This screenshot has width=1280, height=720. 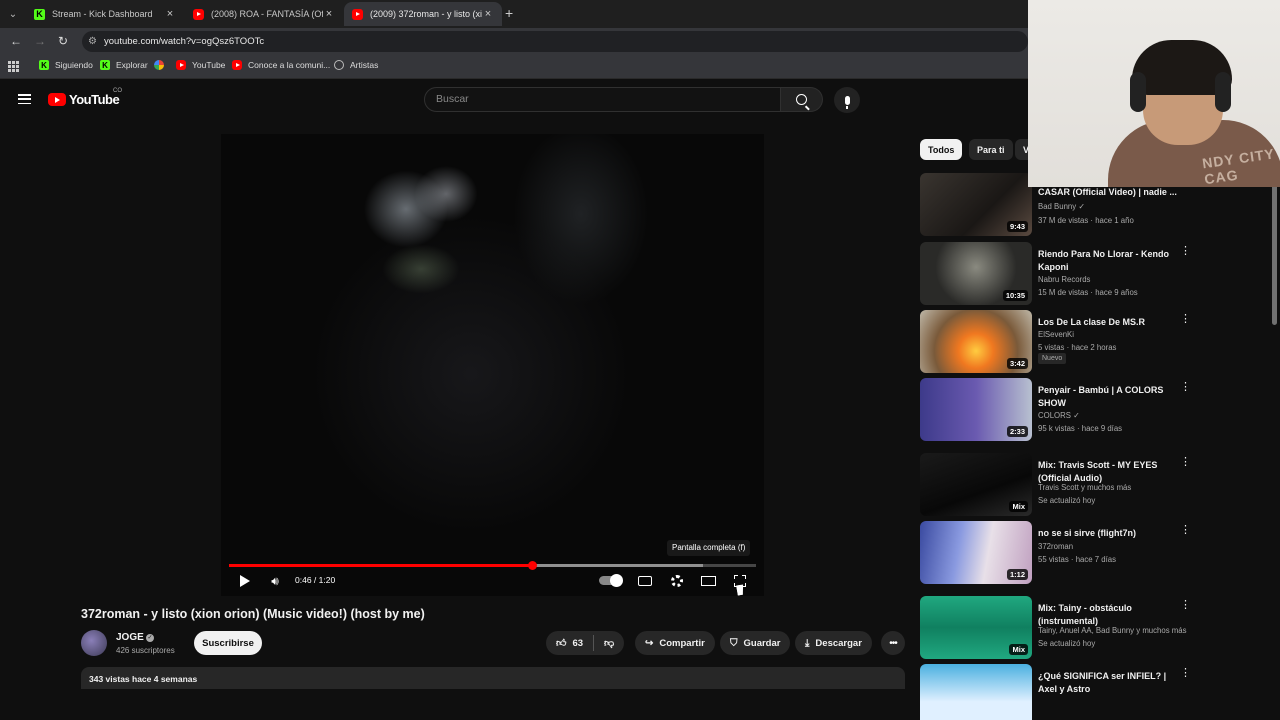 I want to click on rec-meta: 55 vistas · hace 7 días, so click(x=1077, y=559).